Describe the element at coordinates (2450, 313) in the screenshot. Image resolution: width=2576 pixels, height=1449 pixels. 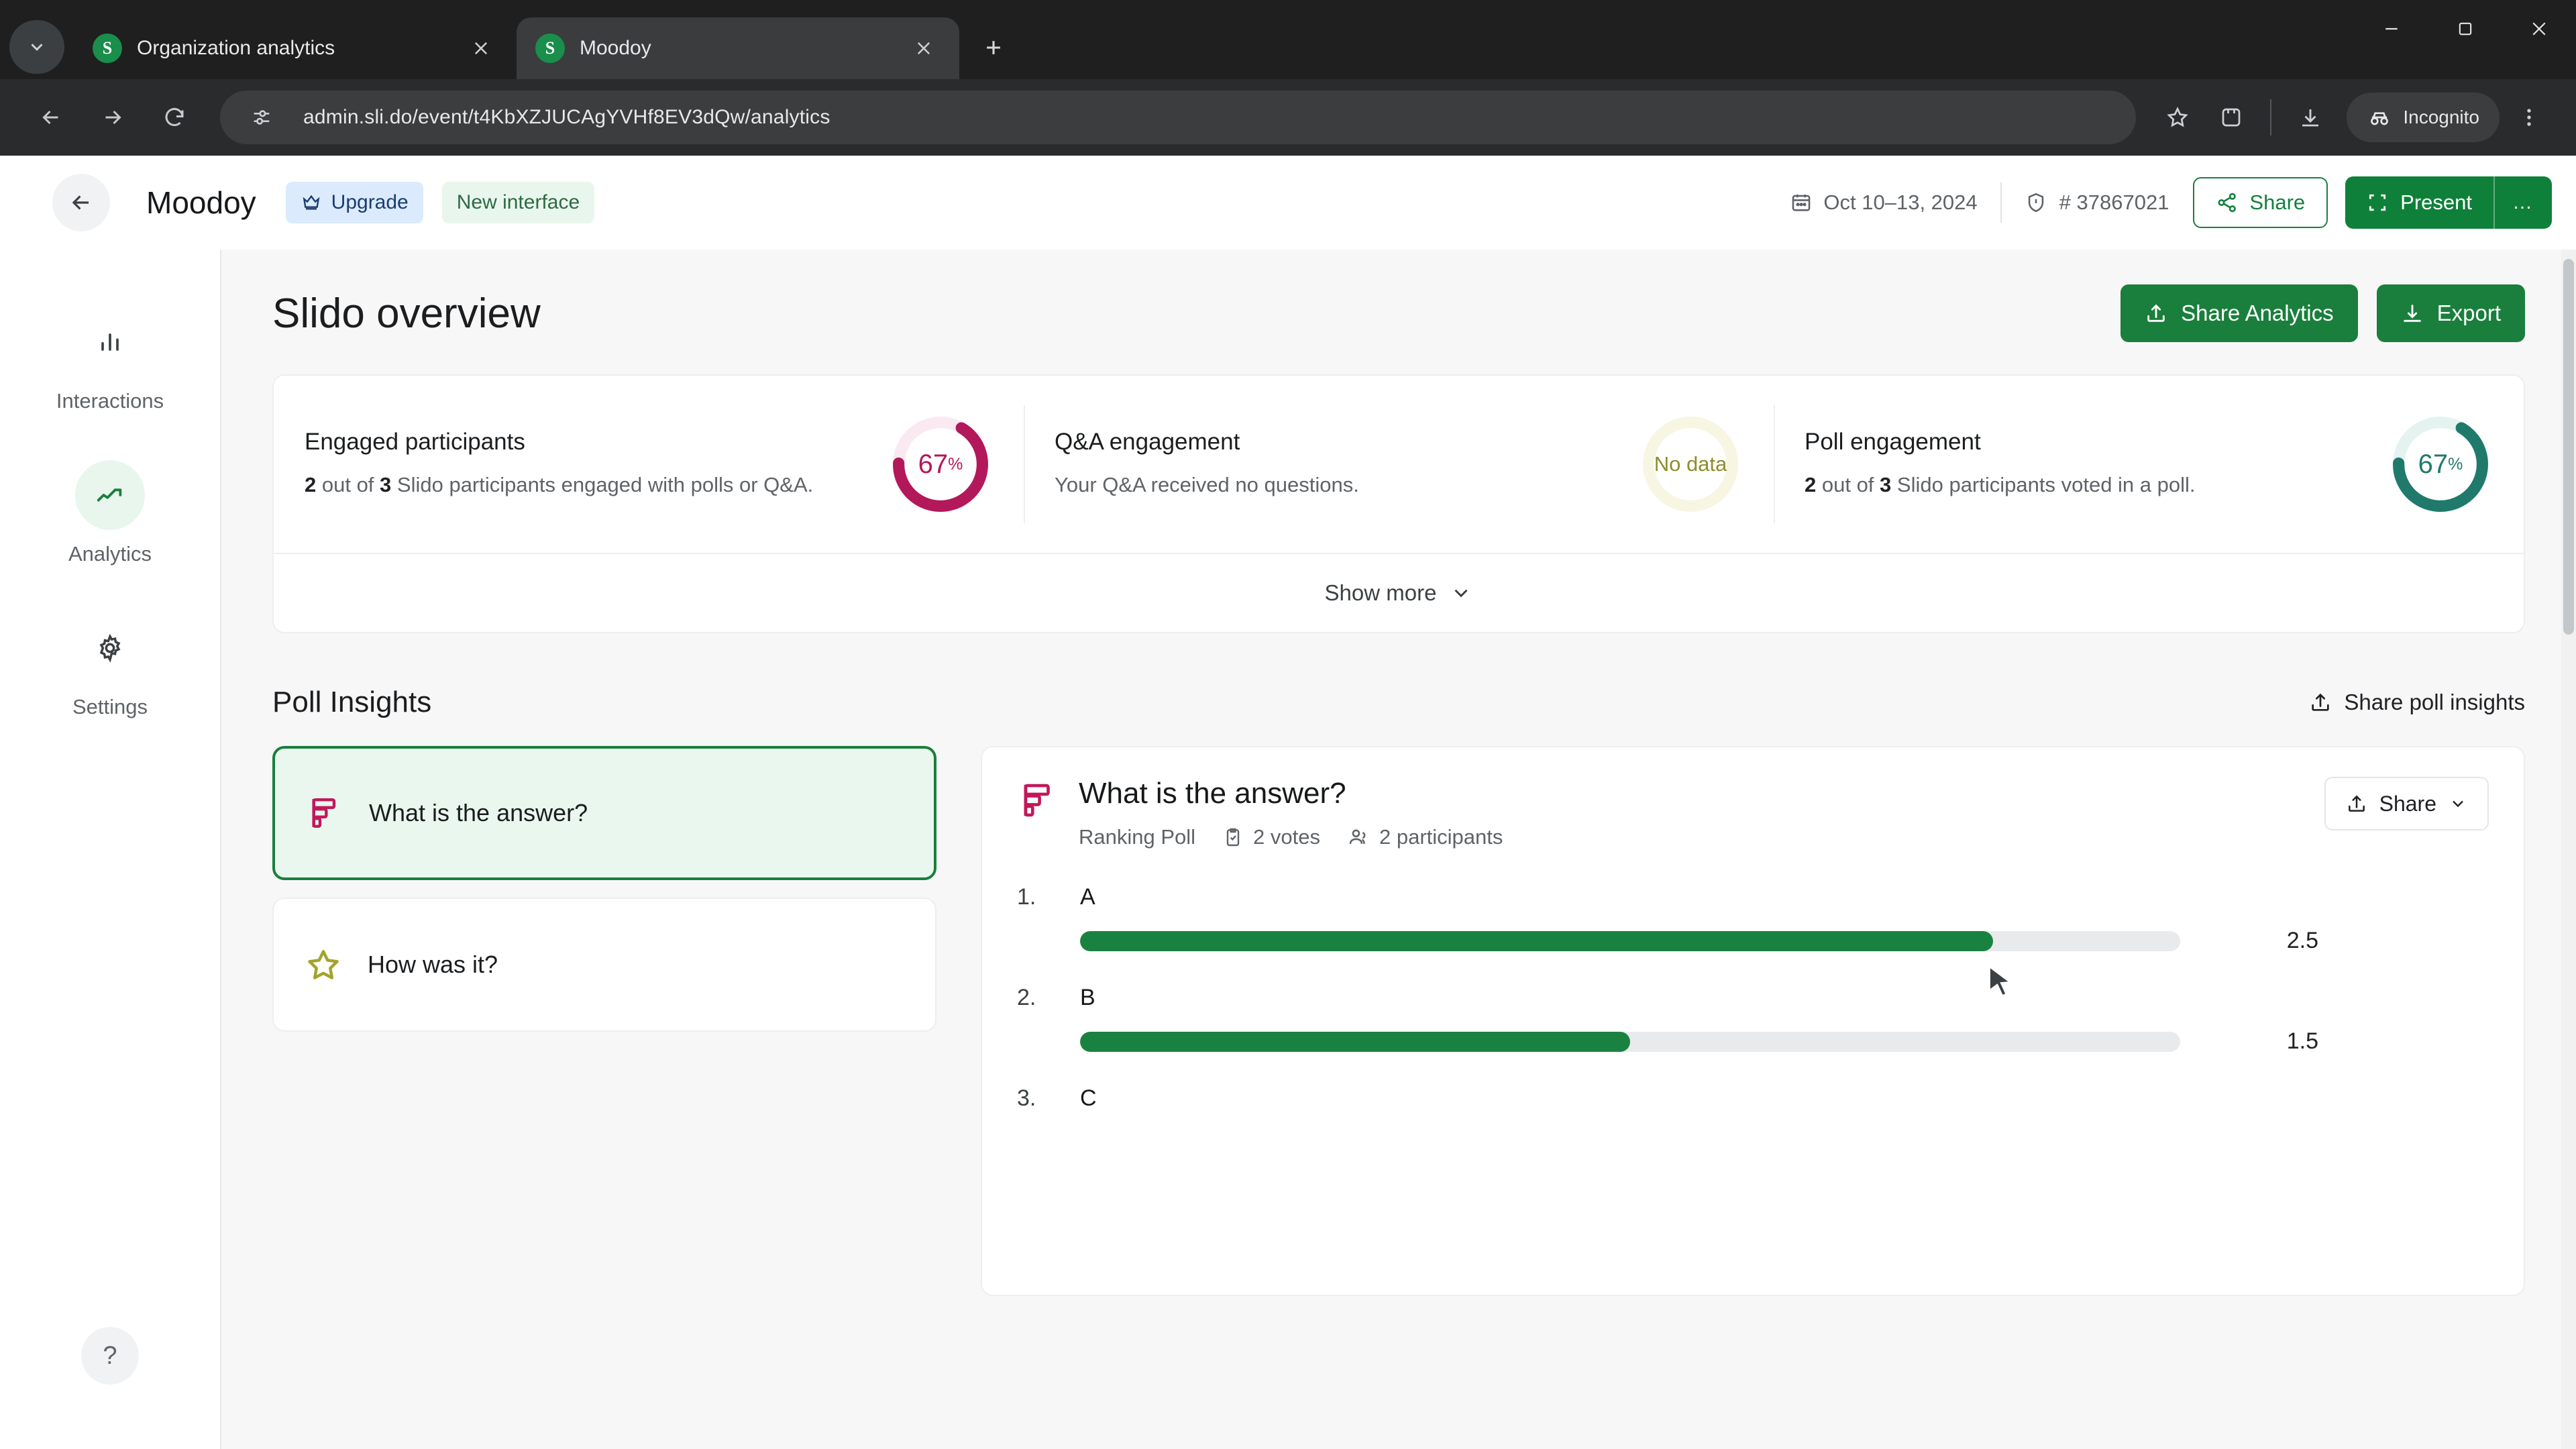
I see `export-button: Export` at that location.